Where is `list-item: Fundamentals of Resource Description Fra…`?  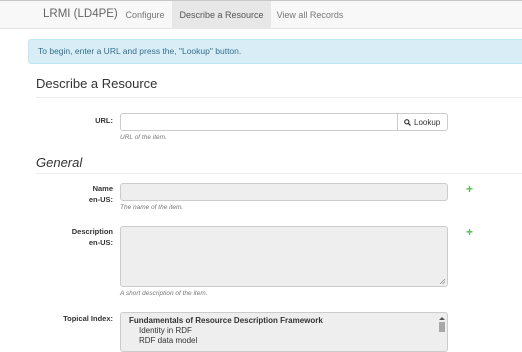 list-item: Fundamentals of Resource Description Fra… is located at coordinates (226, 320).